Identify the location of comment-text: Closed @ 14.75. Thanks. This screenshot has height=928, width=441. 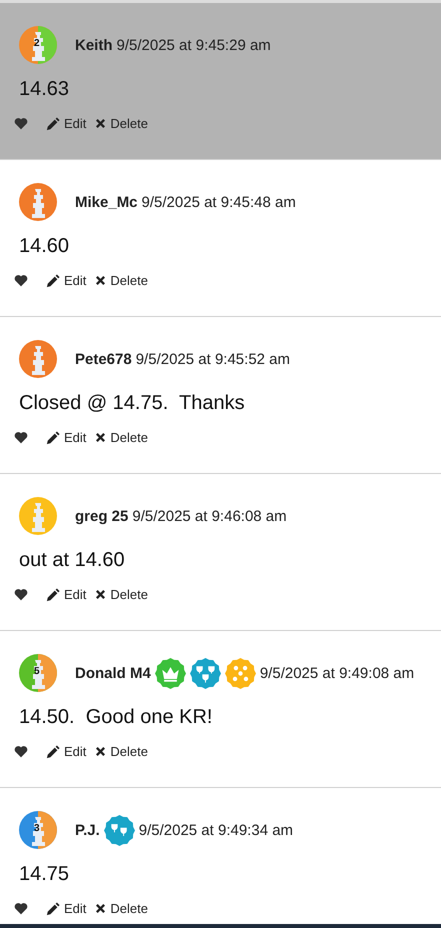
(132, 404).